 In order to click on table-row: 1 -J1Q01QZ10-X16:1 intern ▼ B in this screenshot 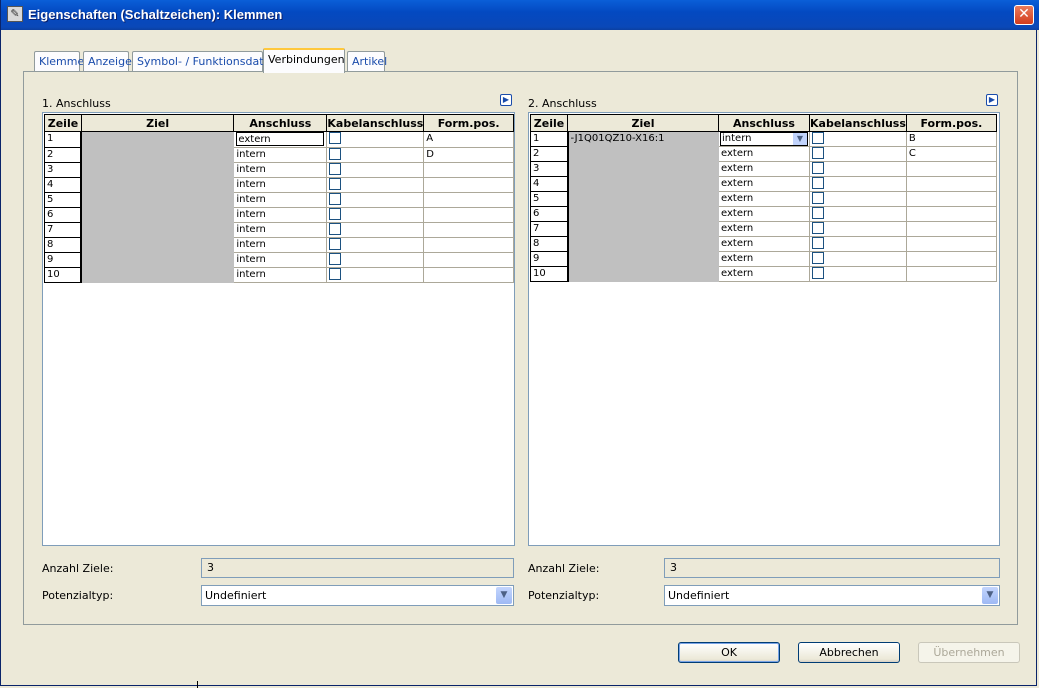, I will do `click(763, 139)`.